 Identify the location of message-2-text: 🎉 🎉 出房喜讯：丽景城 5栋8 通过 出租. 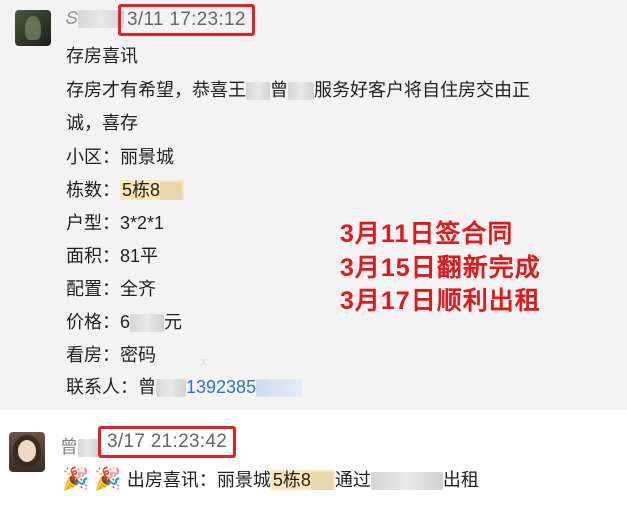
(270, 478).